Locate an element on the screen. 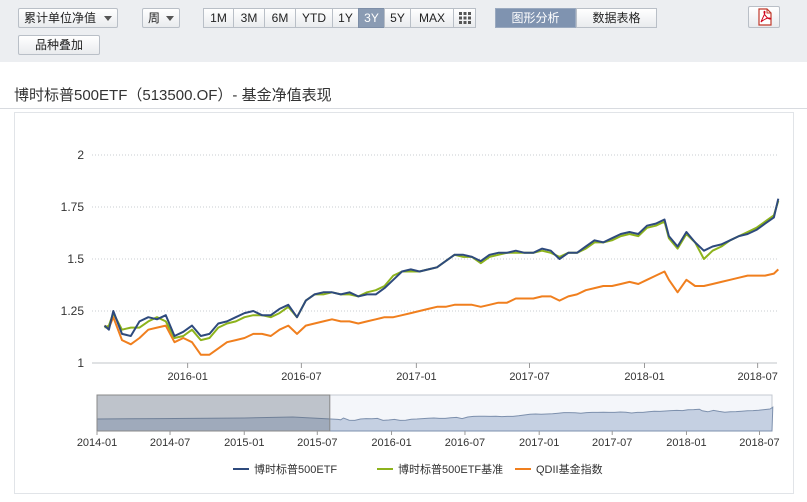  range-max-button: MAX is located at coordinates (432, 18).